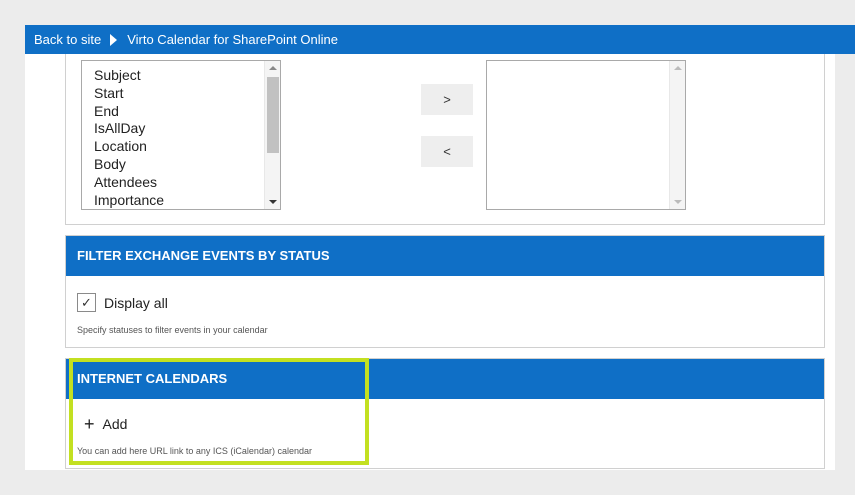 The width and height of the screenshot is (855, 495). What do you see at coordinates (114, 39) in the screenshot?
I see `chevron-right-icon` at bounding box center [114, 39].